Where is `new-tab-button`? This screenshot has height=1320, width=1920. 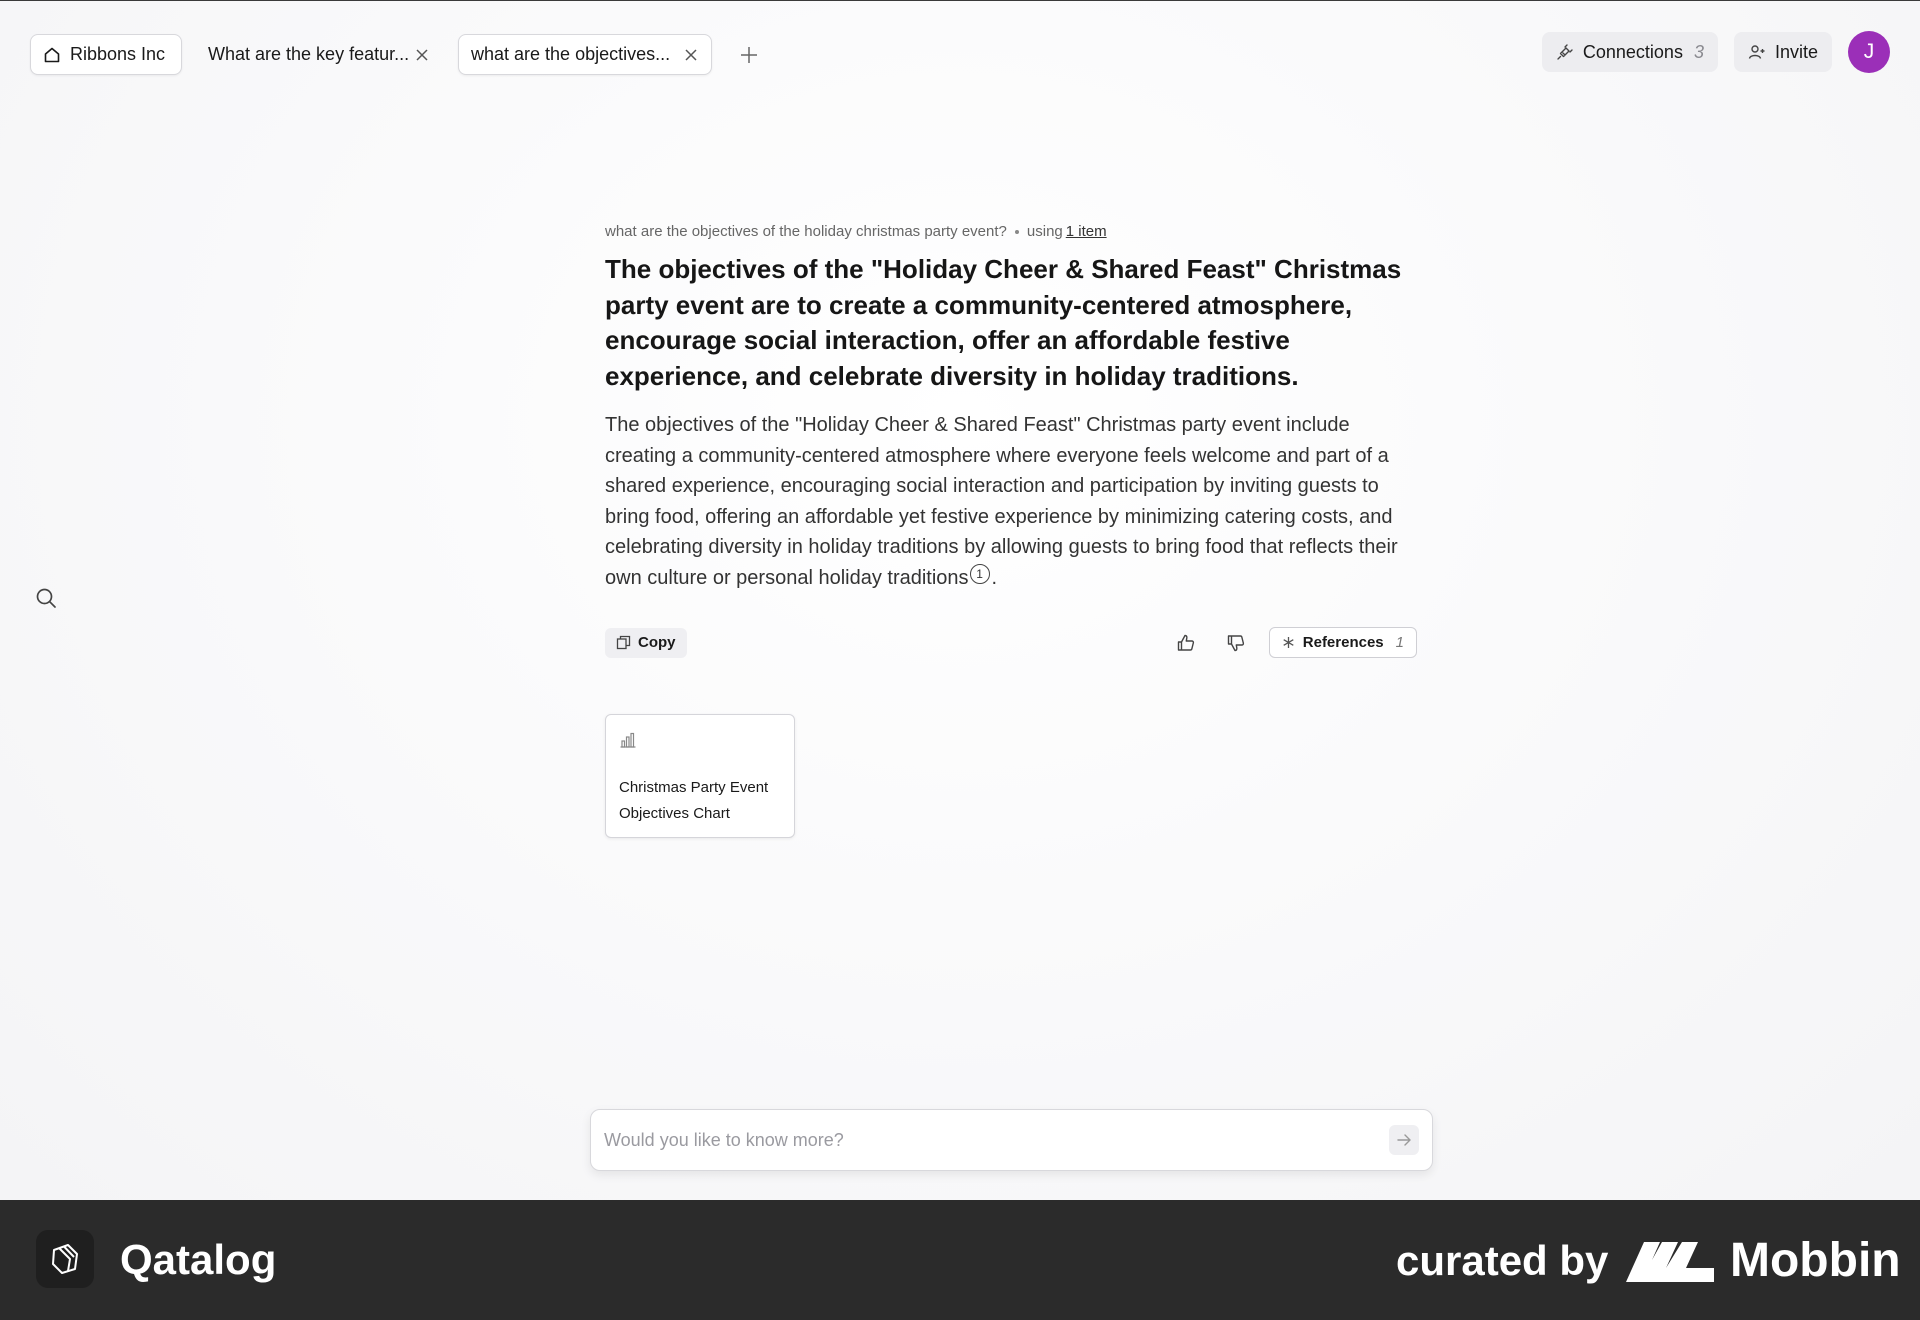
new-tab-button is located at coordinates (749, 55).